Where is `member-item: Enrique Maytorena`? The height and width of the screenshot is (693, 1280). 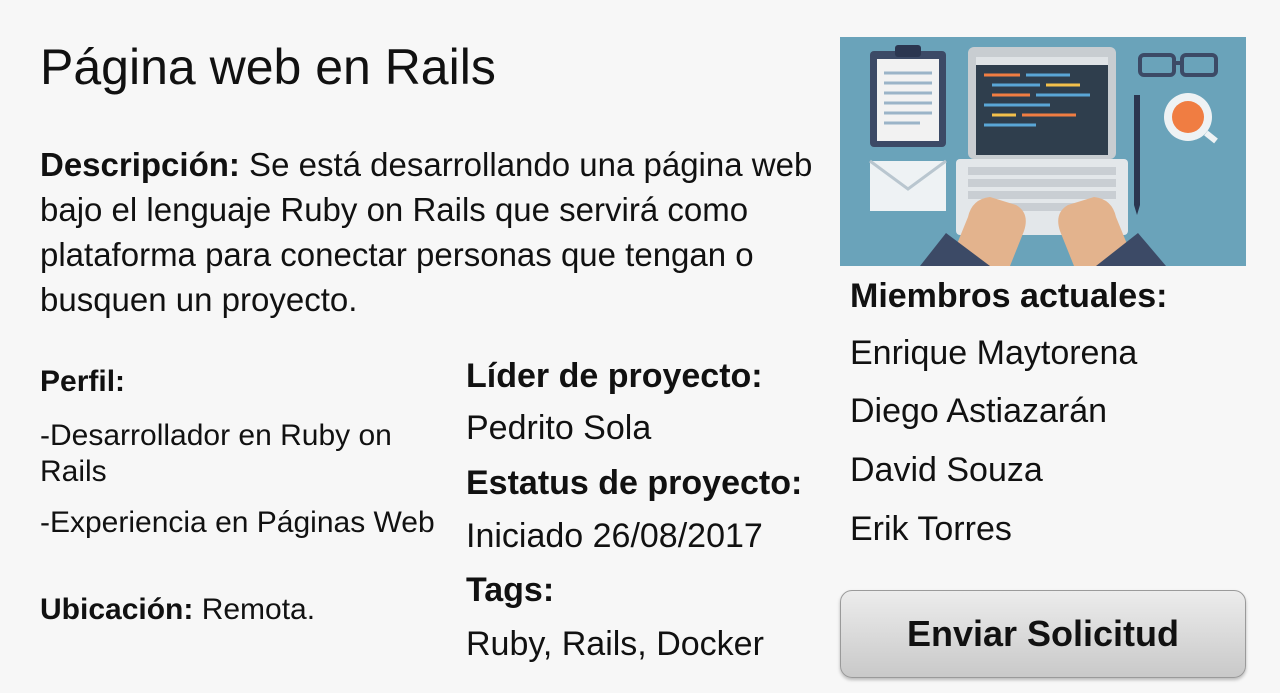
member-item: Enrique Maytorena is located at coordinates (994, 353).